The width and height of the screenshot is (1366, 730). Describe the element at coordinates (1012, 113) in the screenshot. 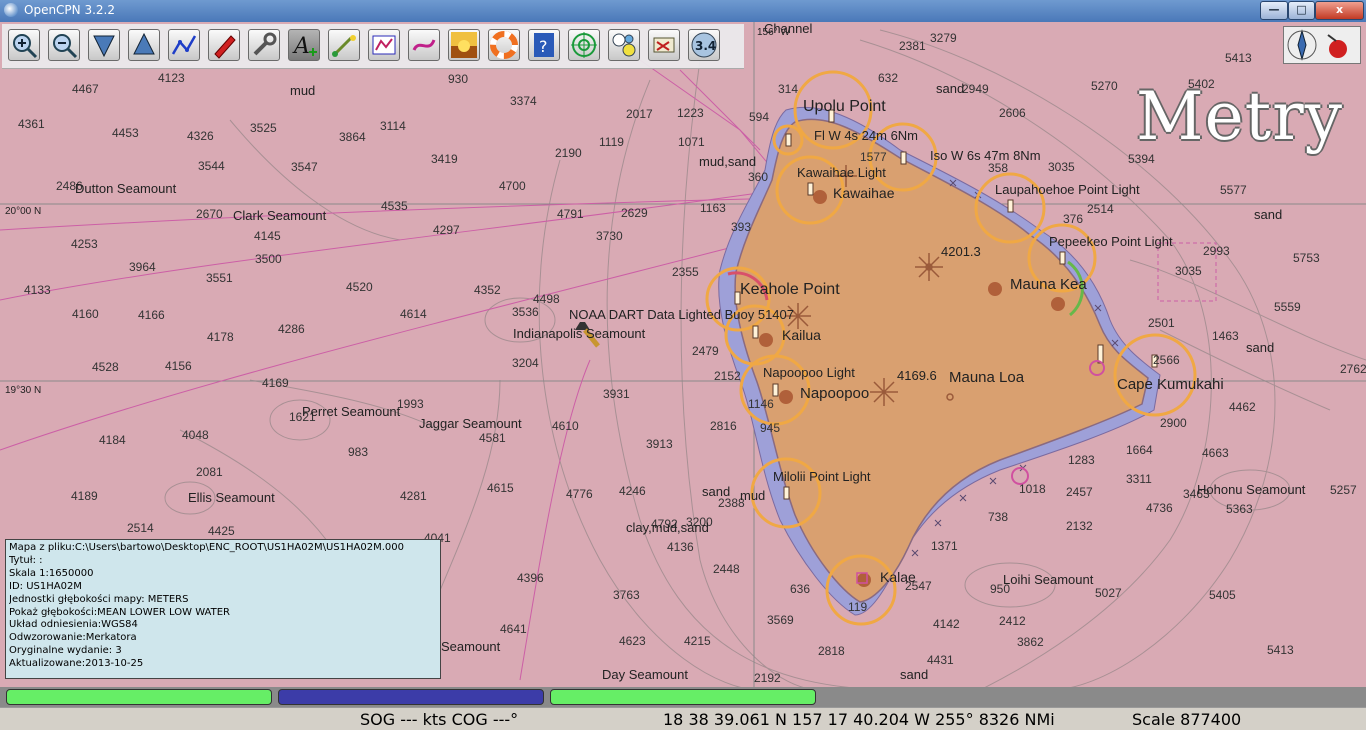

I see `sounding: 2606` at that location.